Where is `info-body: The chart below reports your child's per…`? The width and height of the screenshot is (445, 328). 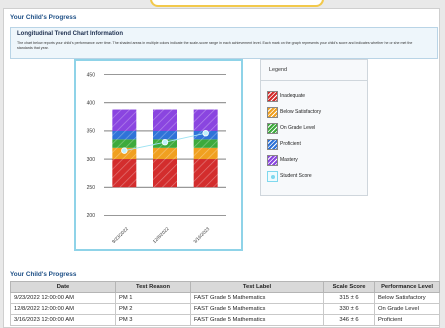
info-body: The chart below reports your child's per… is located at coordinates (215, 45).